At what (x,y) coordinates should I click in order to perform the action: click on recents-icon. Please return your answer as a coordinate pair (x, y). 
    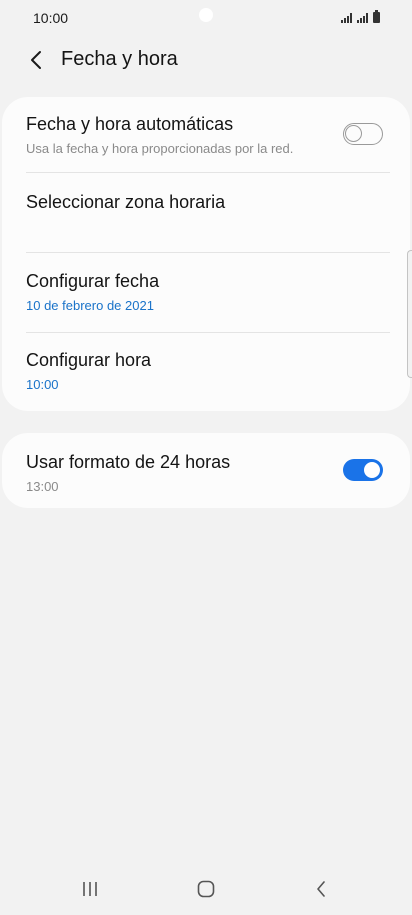
    Looking at the image, I should click on (90, 889).